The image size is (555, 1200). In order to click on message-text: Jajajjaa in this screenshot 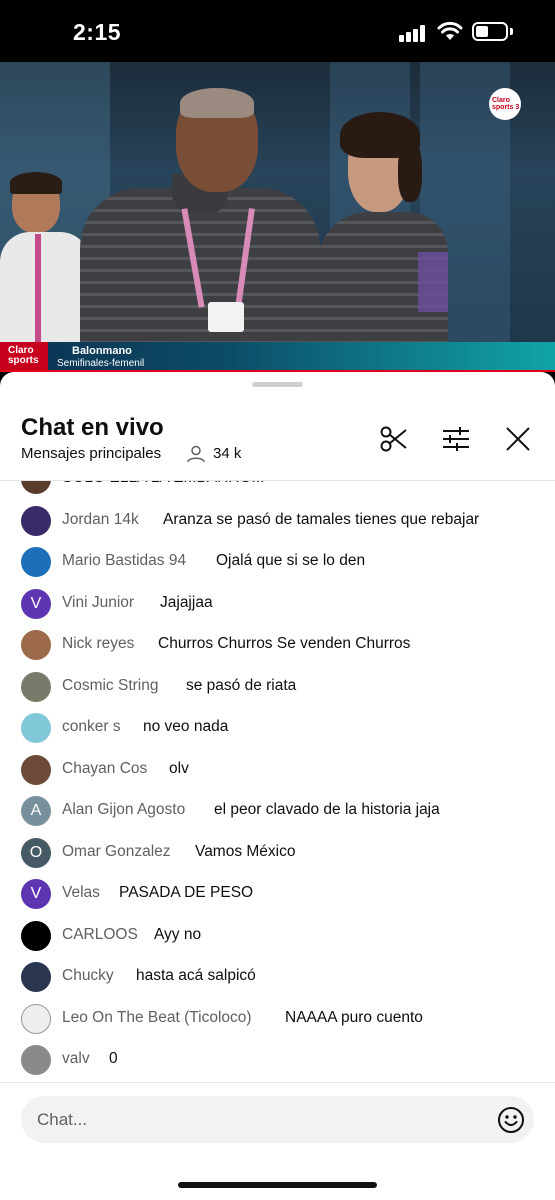, I will do `click(186, 602)`.